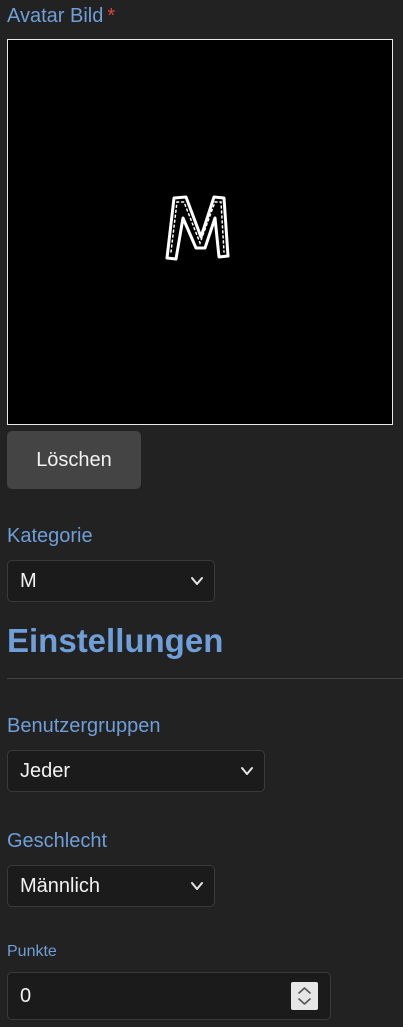 The width and height of the screenshot is (403, 1027). Describe the element at coordinates (115, 640) in the screenshot. I see `settings-heading: Einstellungen` at that location.